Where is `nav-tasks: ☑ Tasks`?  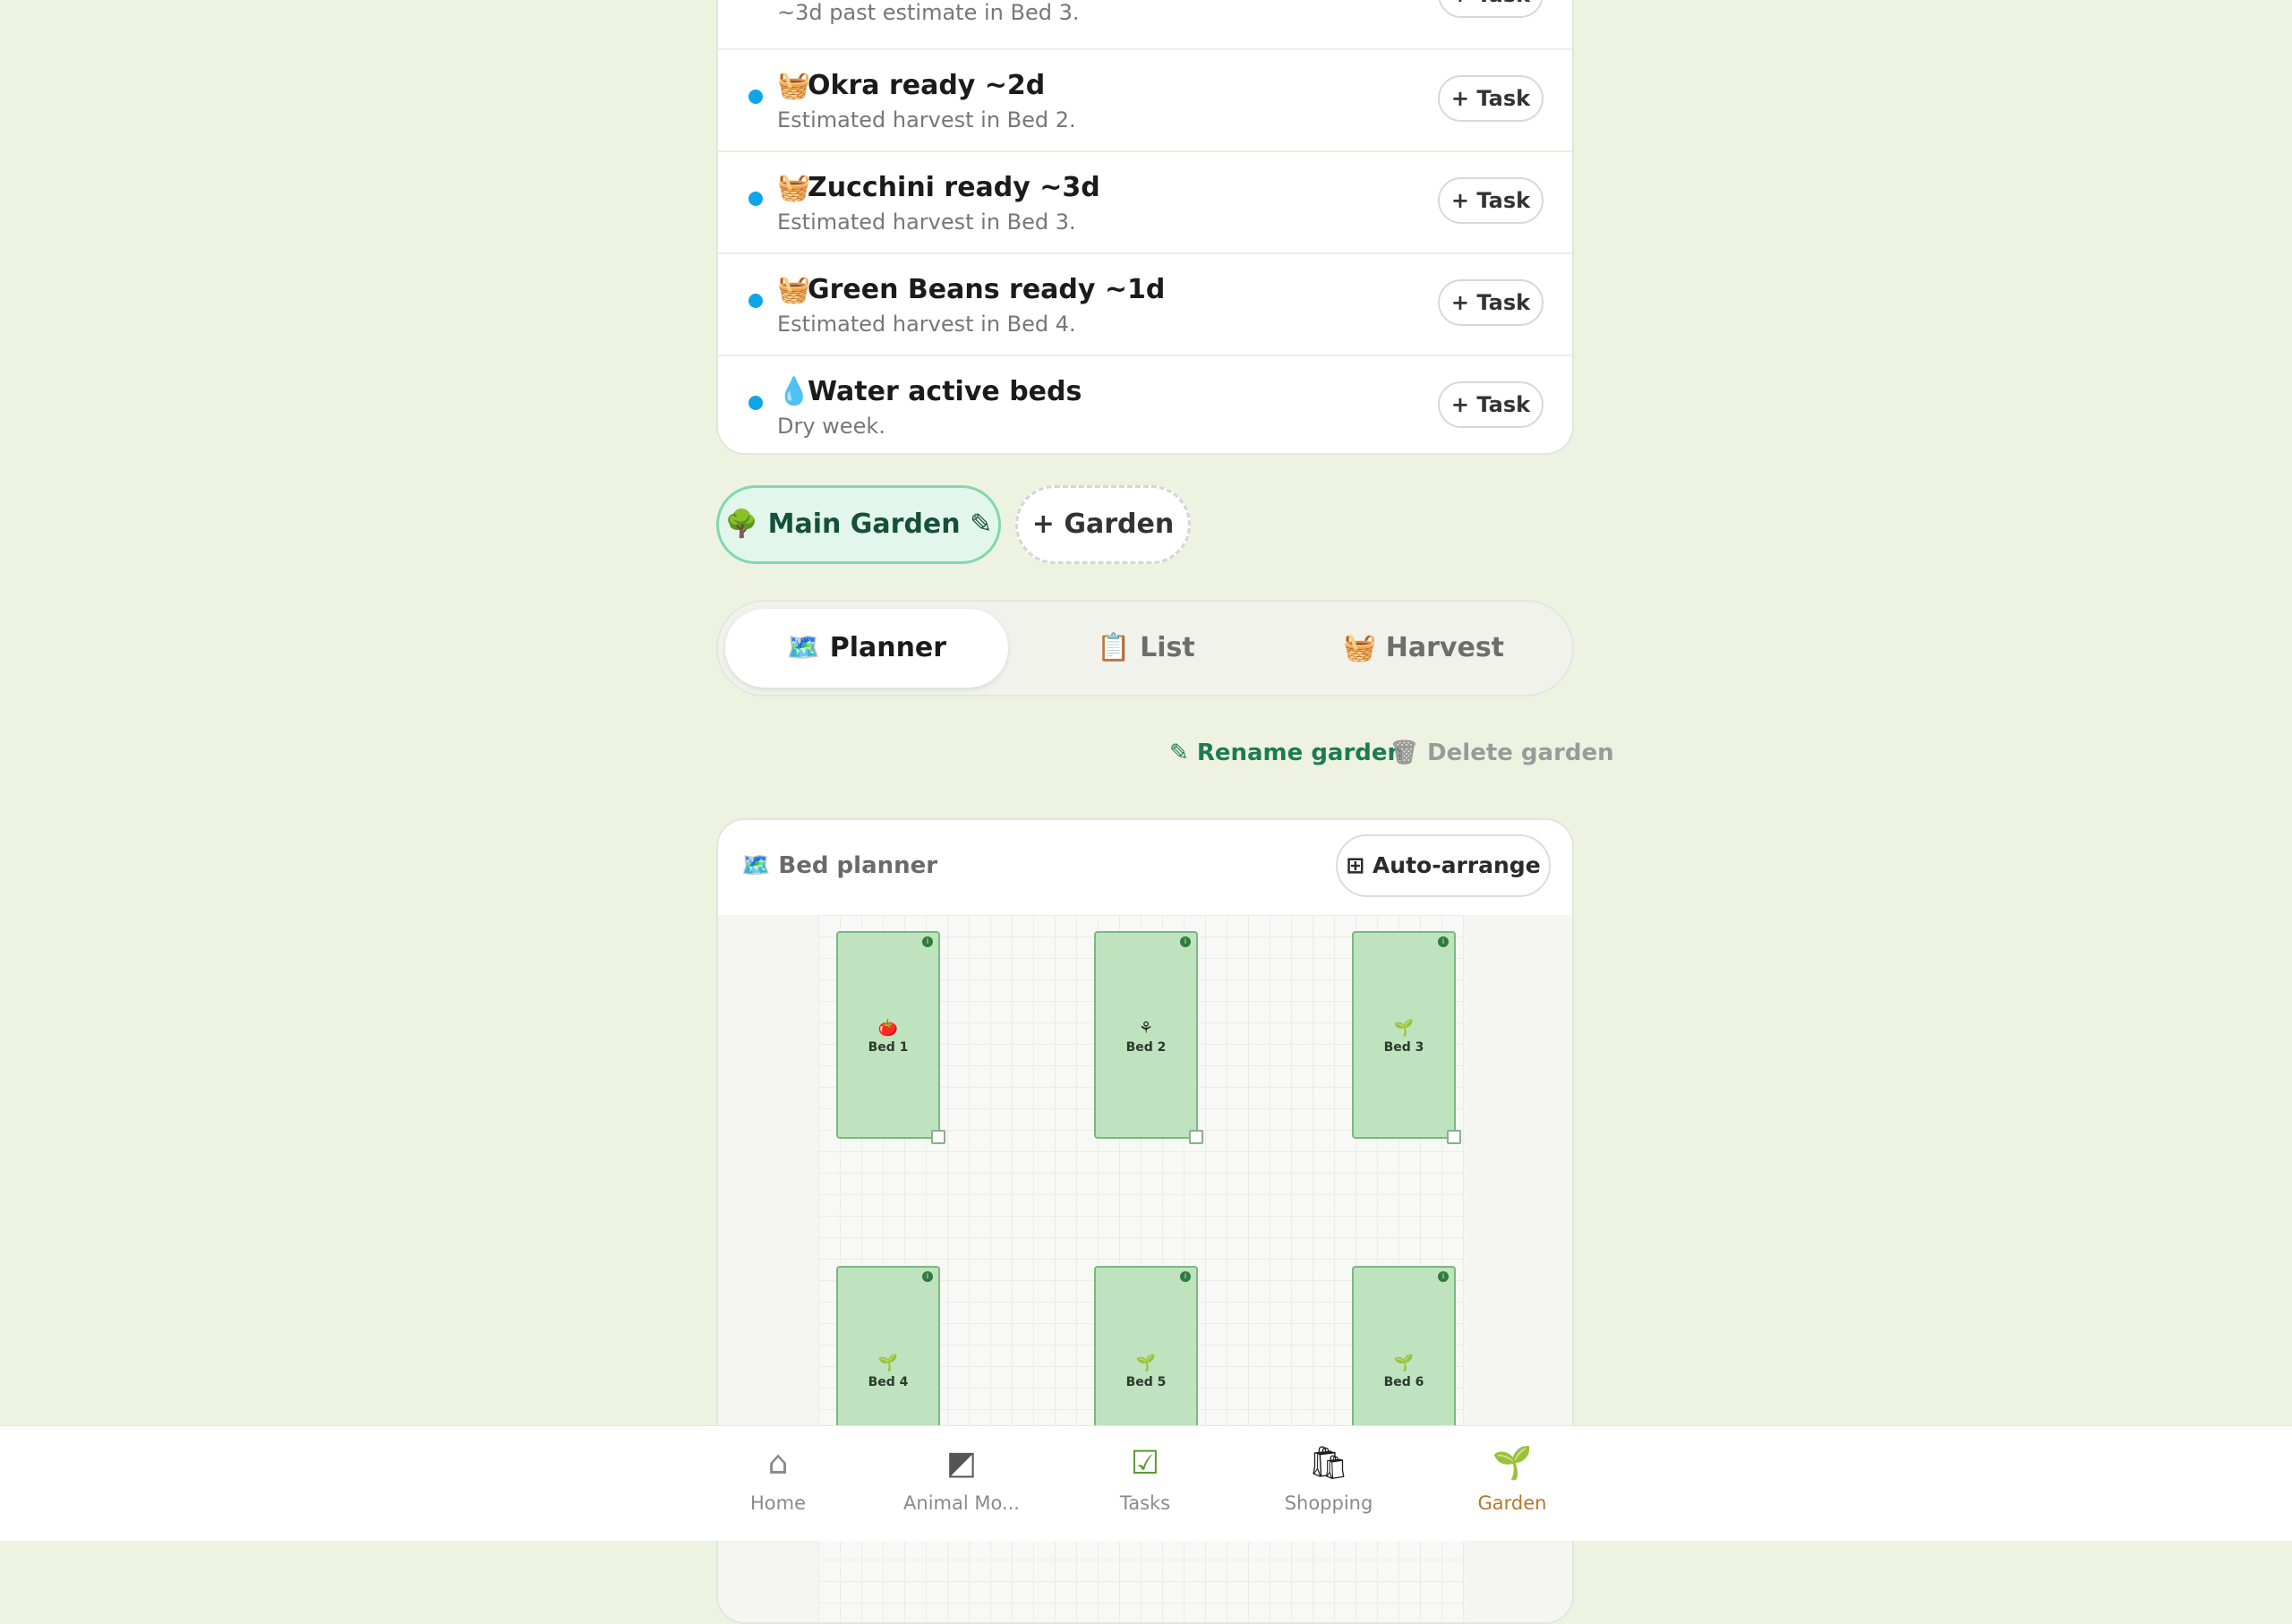
nav-tasks: ☑ Tasks is located at coordinates (1145, 1483).